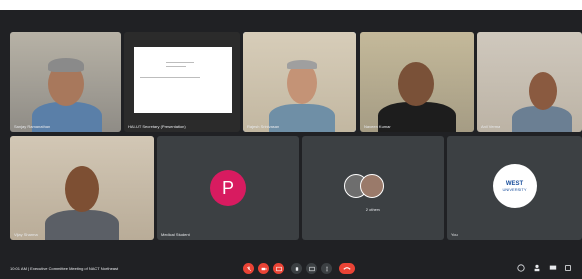 This screenshot has width=582, height=279. What do you see at coordinates (373, 209) in the screenshot?
I see `participant-name: 2 others` at bounding box center [373, 209].